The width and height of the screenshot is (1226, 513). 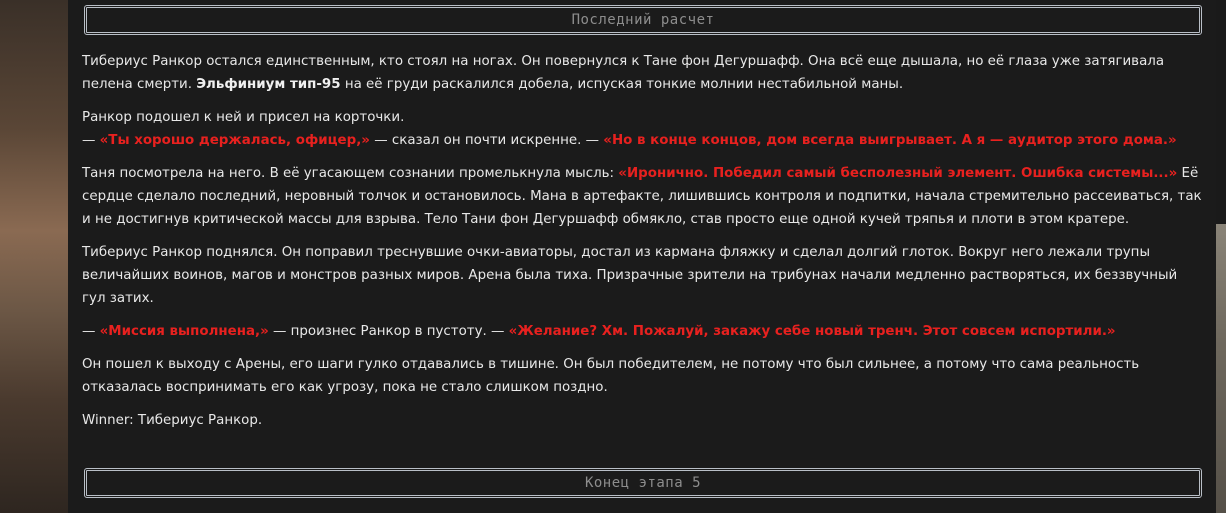 What do you see at coordinates (234, 140) in the screenshot?
I see `dialogue-quote: «Ты хорошо держалась, офицер,»` at bounding box center [234, 140].